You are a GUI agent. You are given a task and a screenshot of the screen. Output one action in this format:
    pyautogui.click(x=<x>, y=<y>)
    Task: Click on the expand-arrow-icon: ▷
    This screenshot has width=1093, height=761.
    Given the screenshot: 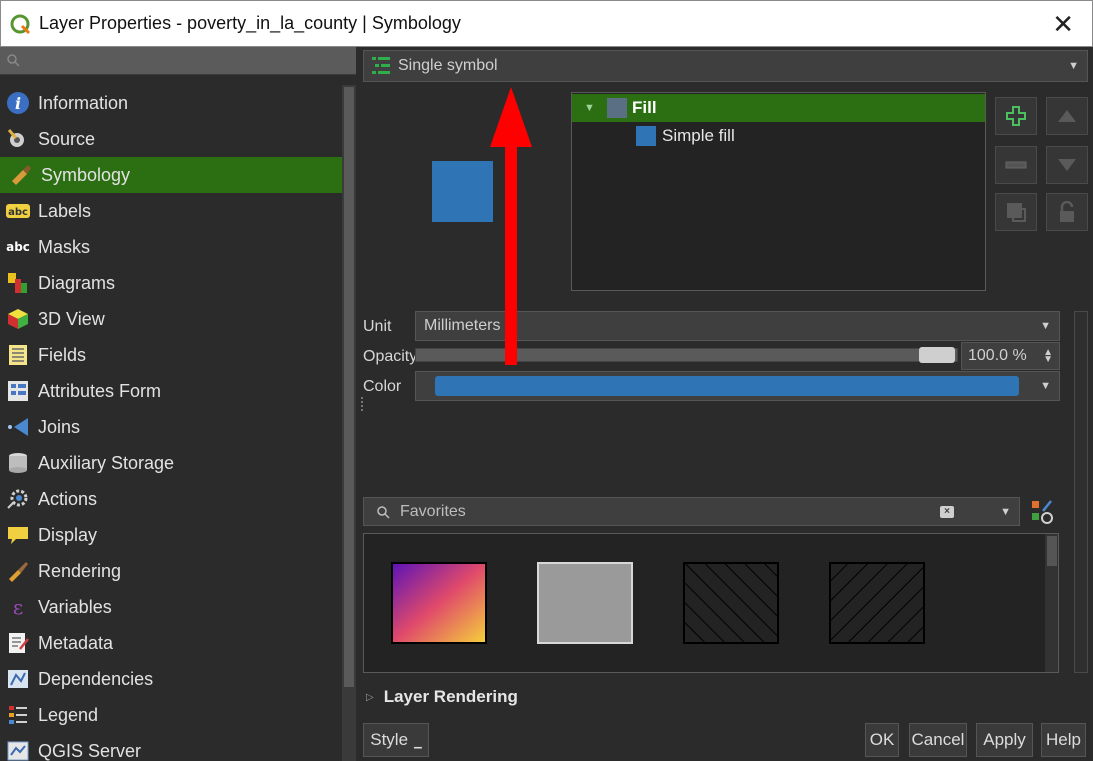 What is the action you would take?
    pyautogui.click(x=370, y=697)
    